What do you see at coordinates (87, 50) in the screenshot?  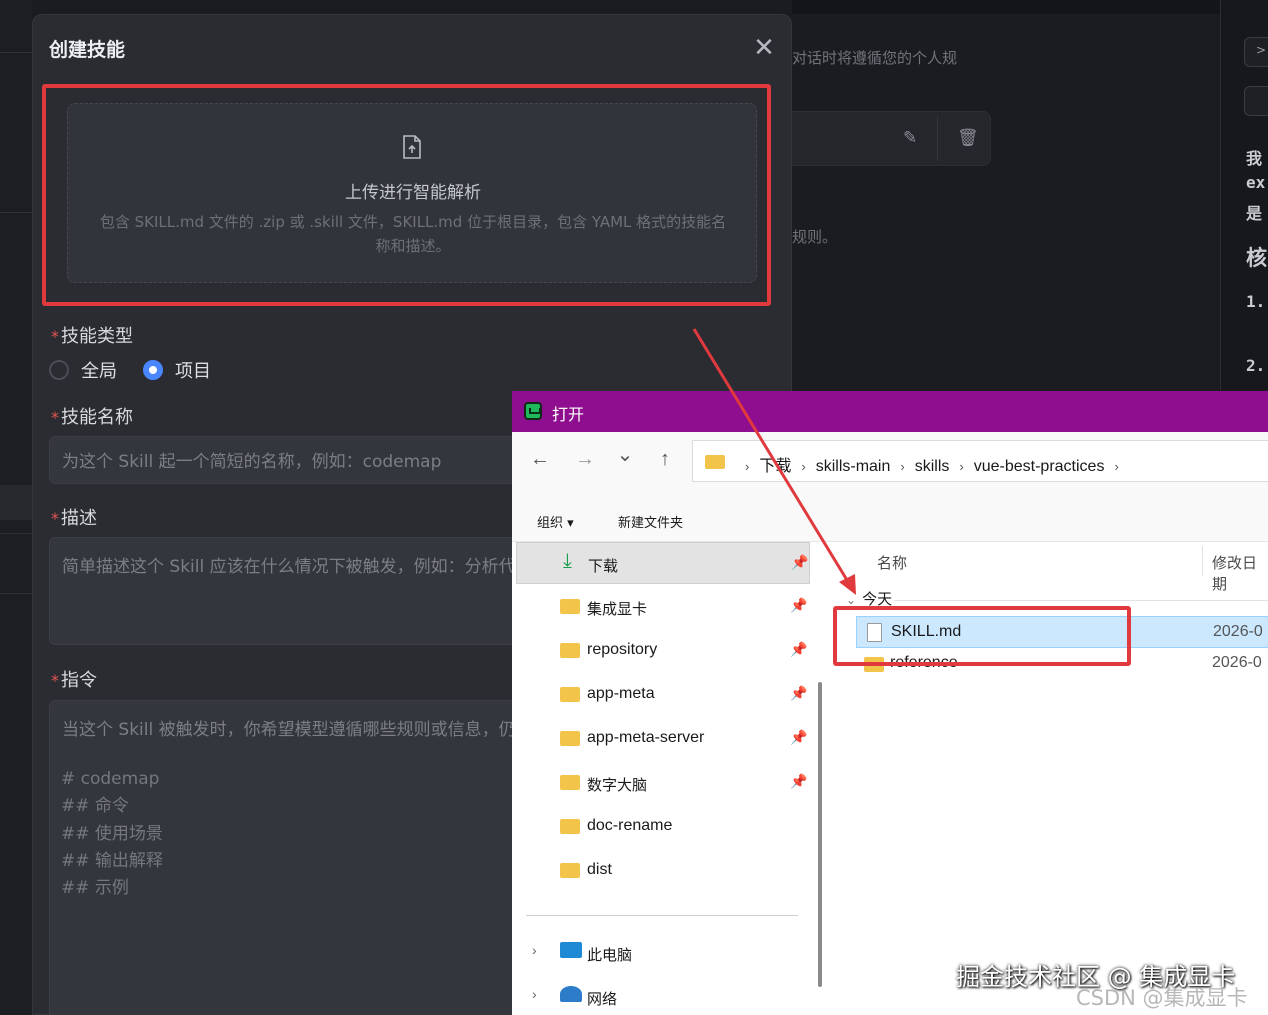 I see `modal-title: 创建技能` at bounding box center [87, 50].